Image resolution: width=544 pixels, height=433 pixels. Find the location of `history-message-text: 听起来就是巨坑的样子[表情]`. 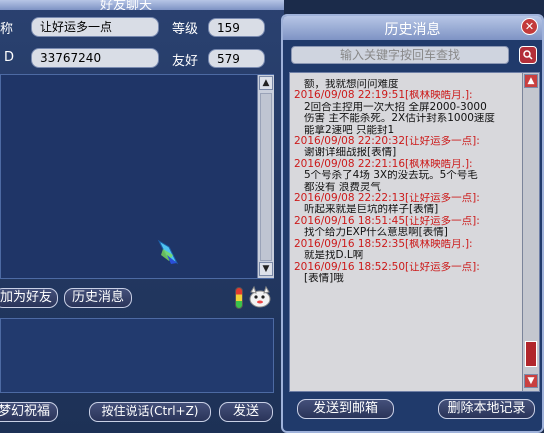

history-message-text: 听起来就是巨坑的样子[表情] is located at coordinates (371, 210).